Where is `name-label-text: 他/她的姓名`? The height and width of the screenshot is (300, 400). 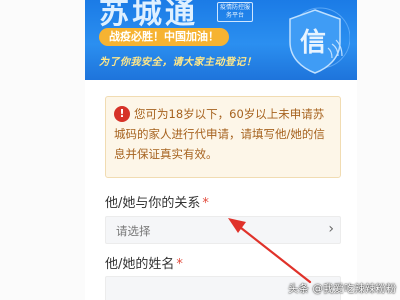
name-label-text: 他/她的姓名 is located at coordinates (140, 264).